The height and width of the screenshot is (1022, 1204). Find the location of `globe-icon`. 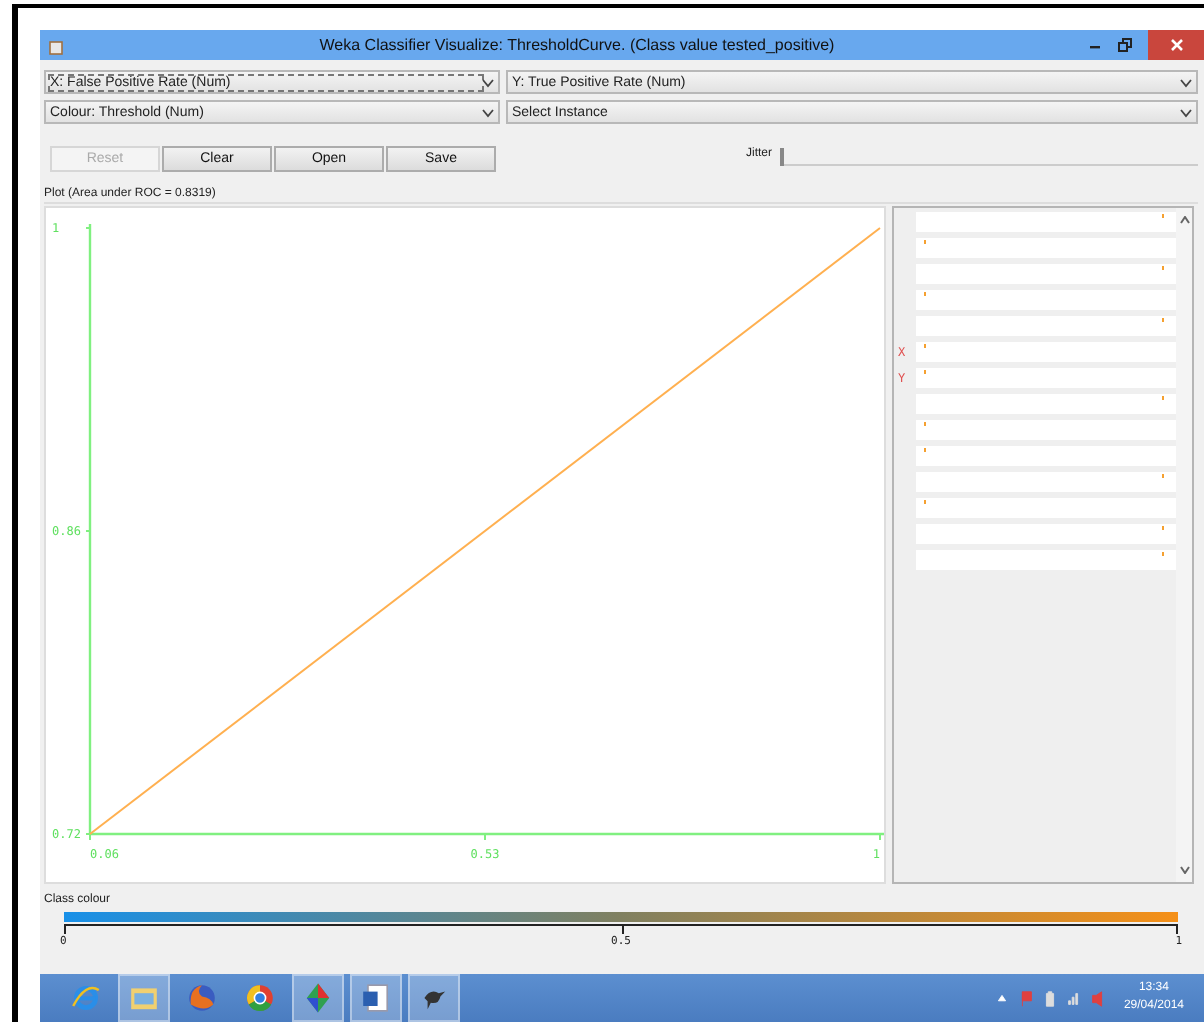

globe-icon is located at coordinates (202, 998).